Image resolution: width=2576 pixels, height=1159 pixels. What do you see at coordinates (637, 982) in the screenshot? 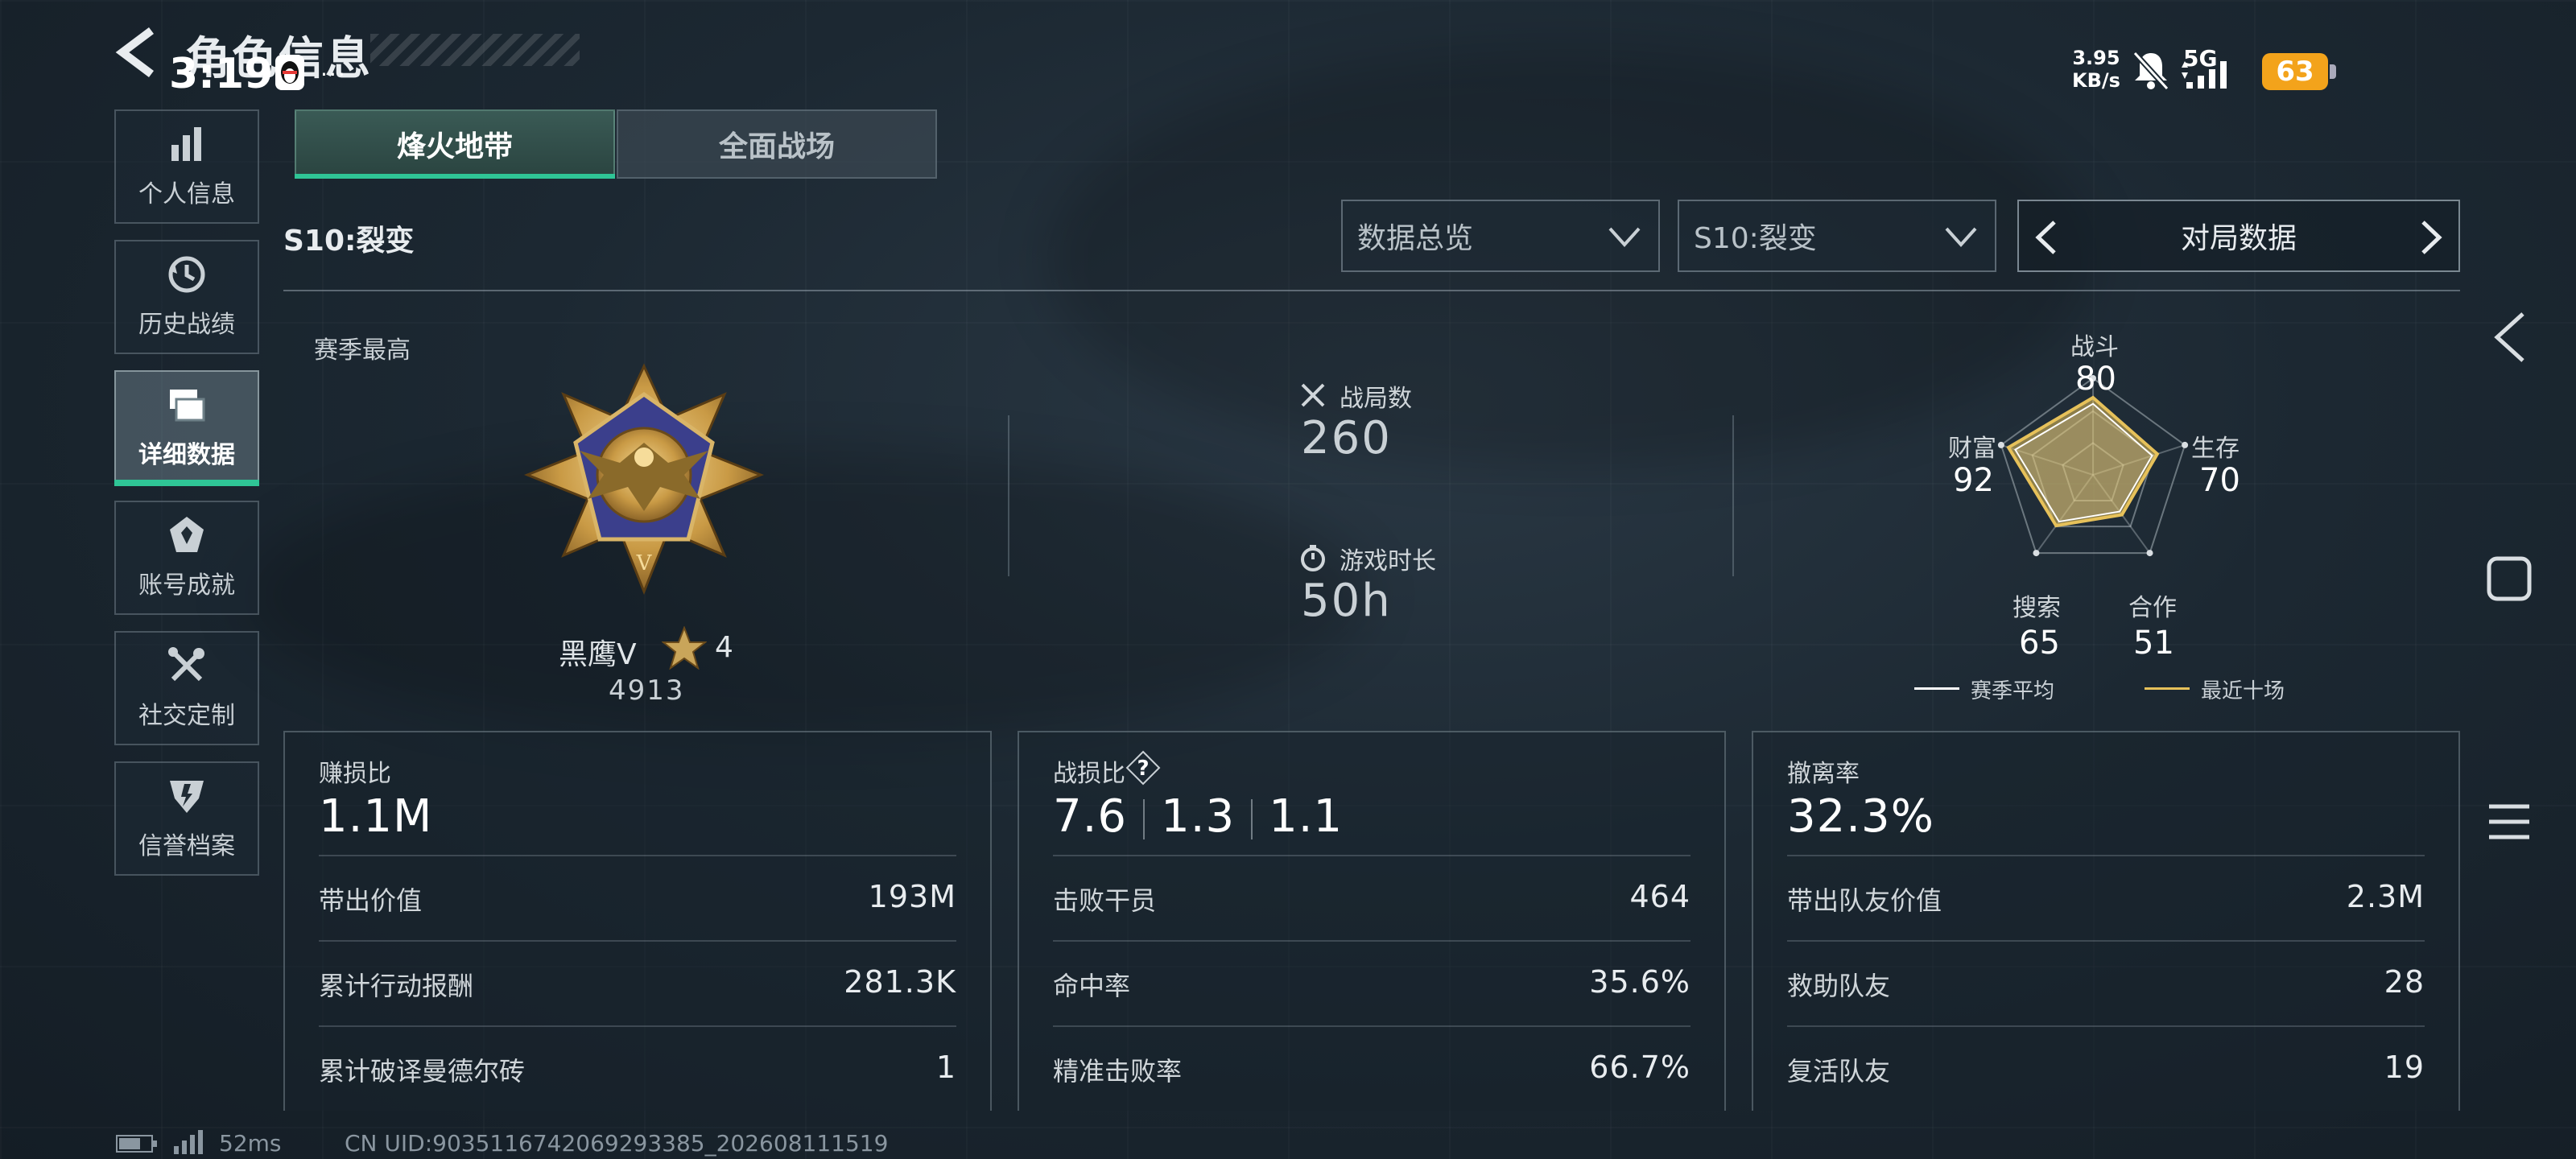
I see `stat-row: 累计行动报酬 281.3K` at bounding box center [637, 982].